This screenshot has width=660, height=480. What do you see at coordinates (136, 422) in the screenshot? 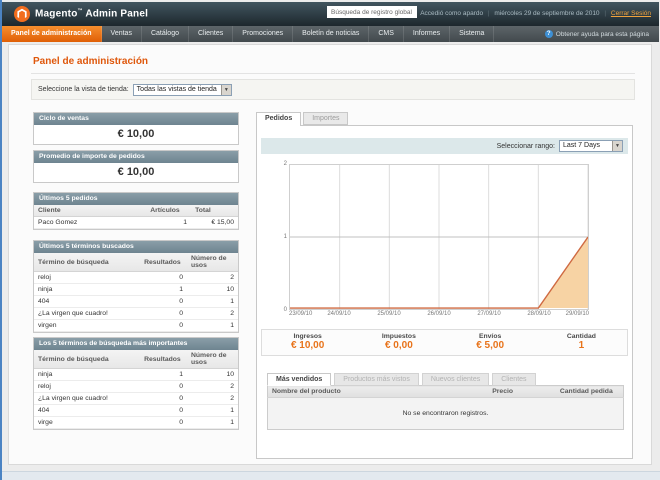
I see `table-row: virge 0 1` at bounding box center [136, 422].